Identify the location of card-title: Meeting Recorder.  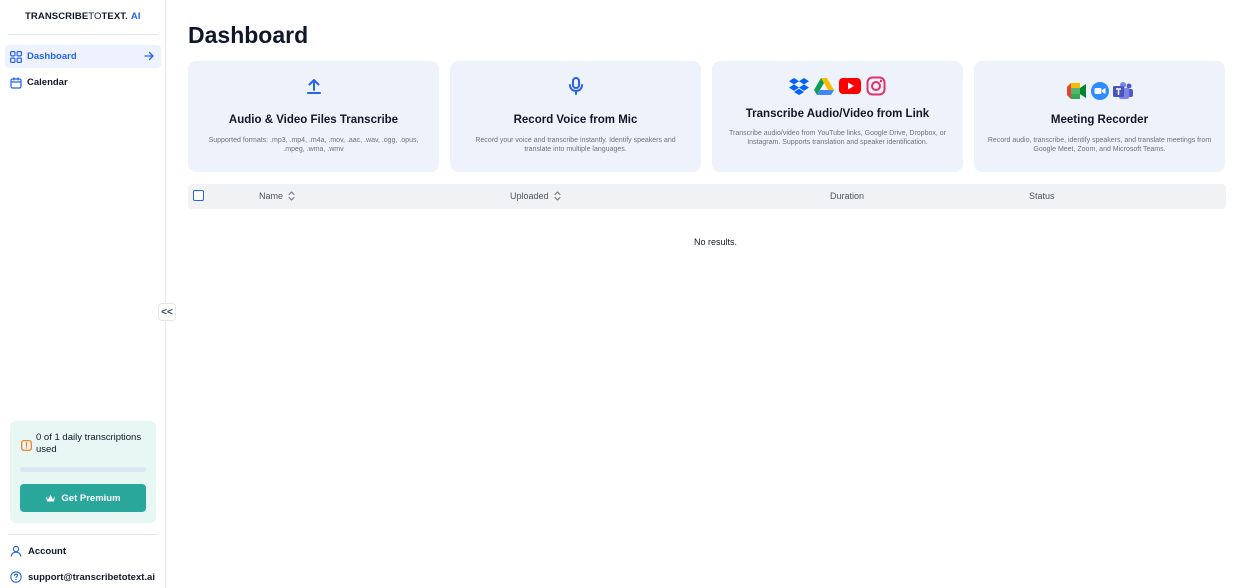
(1099, 120).